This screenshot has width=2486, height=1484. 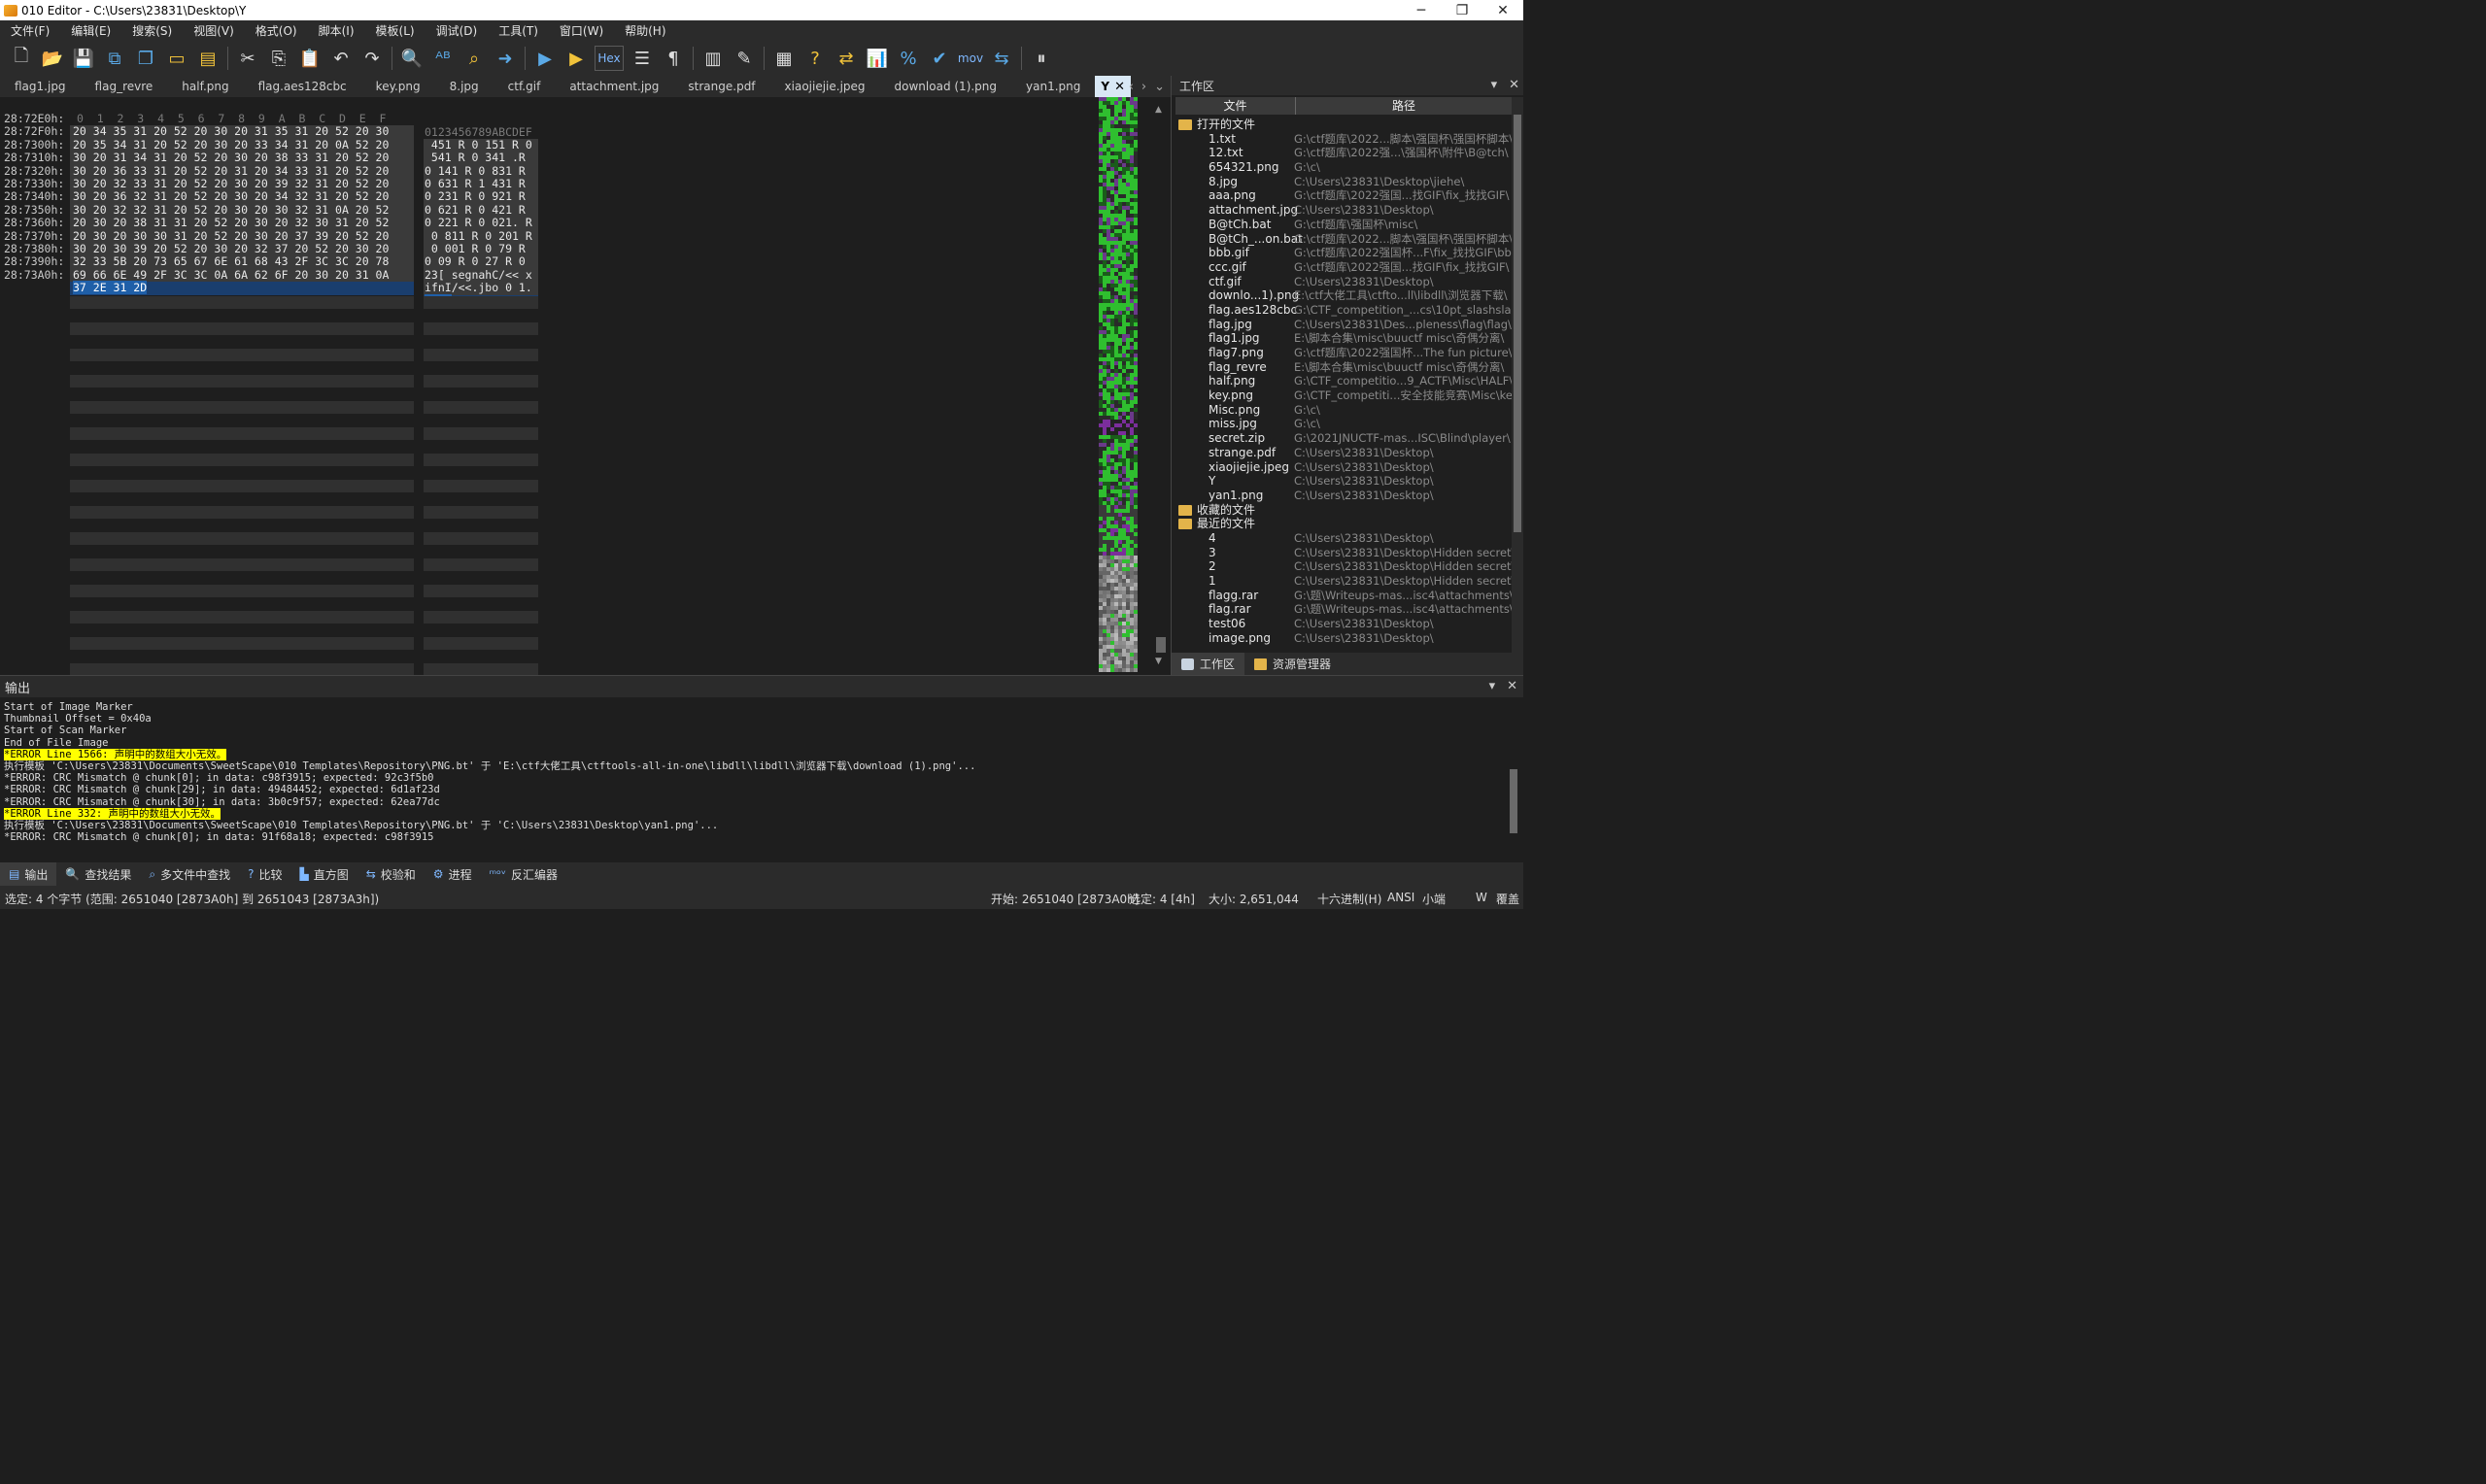 What do you see at coordinates (398, 86) in the screenshot?
I see `tab-key-png: key.png` at bounding box center [398, 86].